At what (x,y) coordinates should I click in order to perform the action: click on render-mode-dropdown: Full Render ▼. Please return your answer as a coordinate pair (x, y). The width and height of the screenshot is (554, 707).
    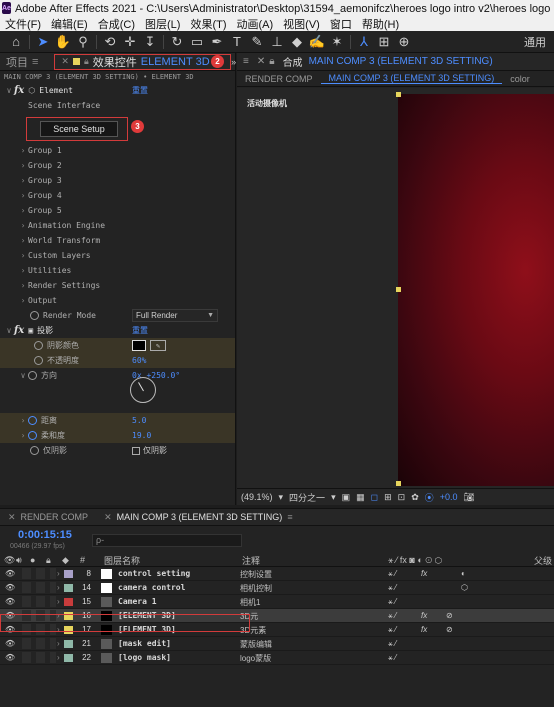
    Looking at the image, I should click on (175, 315).